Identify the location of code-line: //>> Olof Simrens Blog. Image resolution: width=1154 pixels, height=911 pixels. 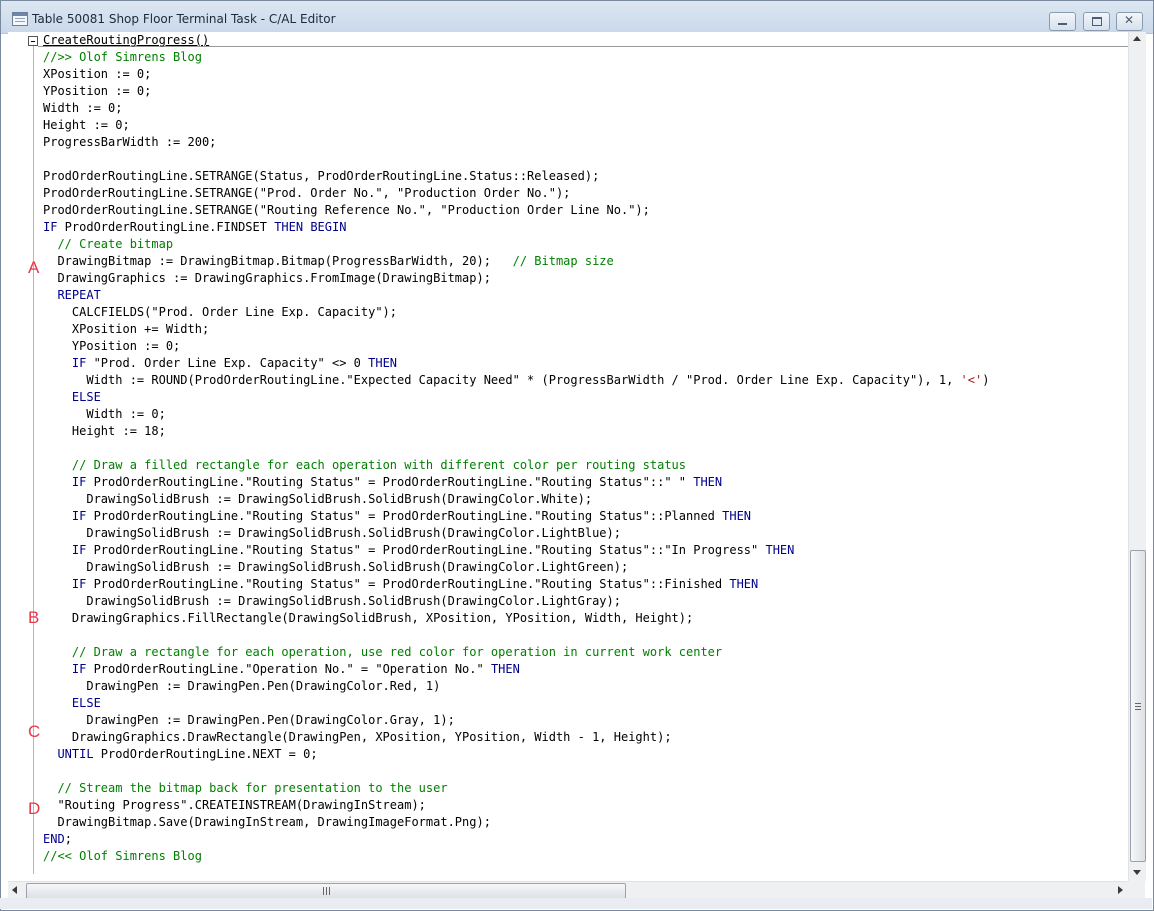
(516, 57).